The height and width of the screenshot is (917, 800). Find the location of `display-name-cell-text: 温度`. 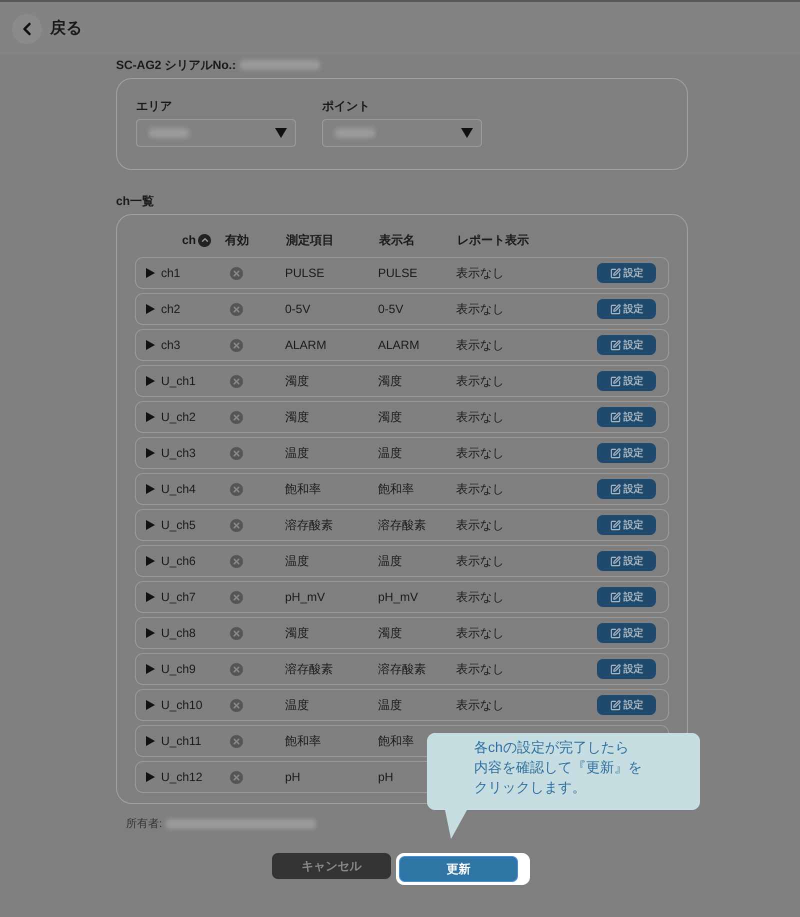

display-name-cell-text: 温度 is located at coordinates (390, 705).